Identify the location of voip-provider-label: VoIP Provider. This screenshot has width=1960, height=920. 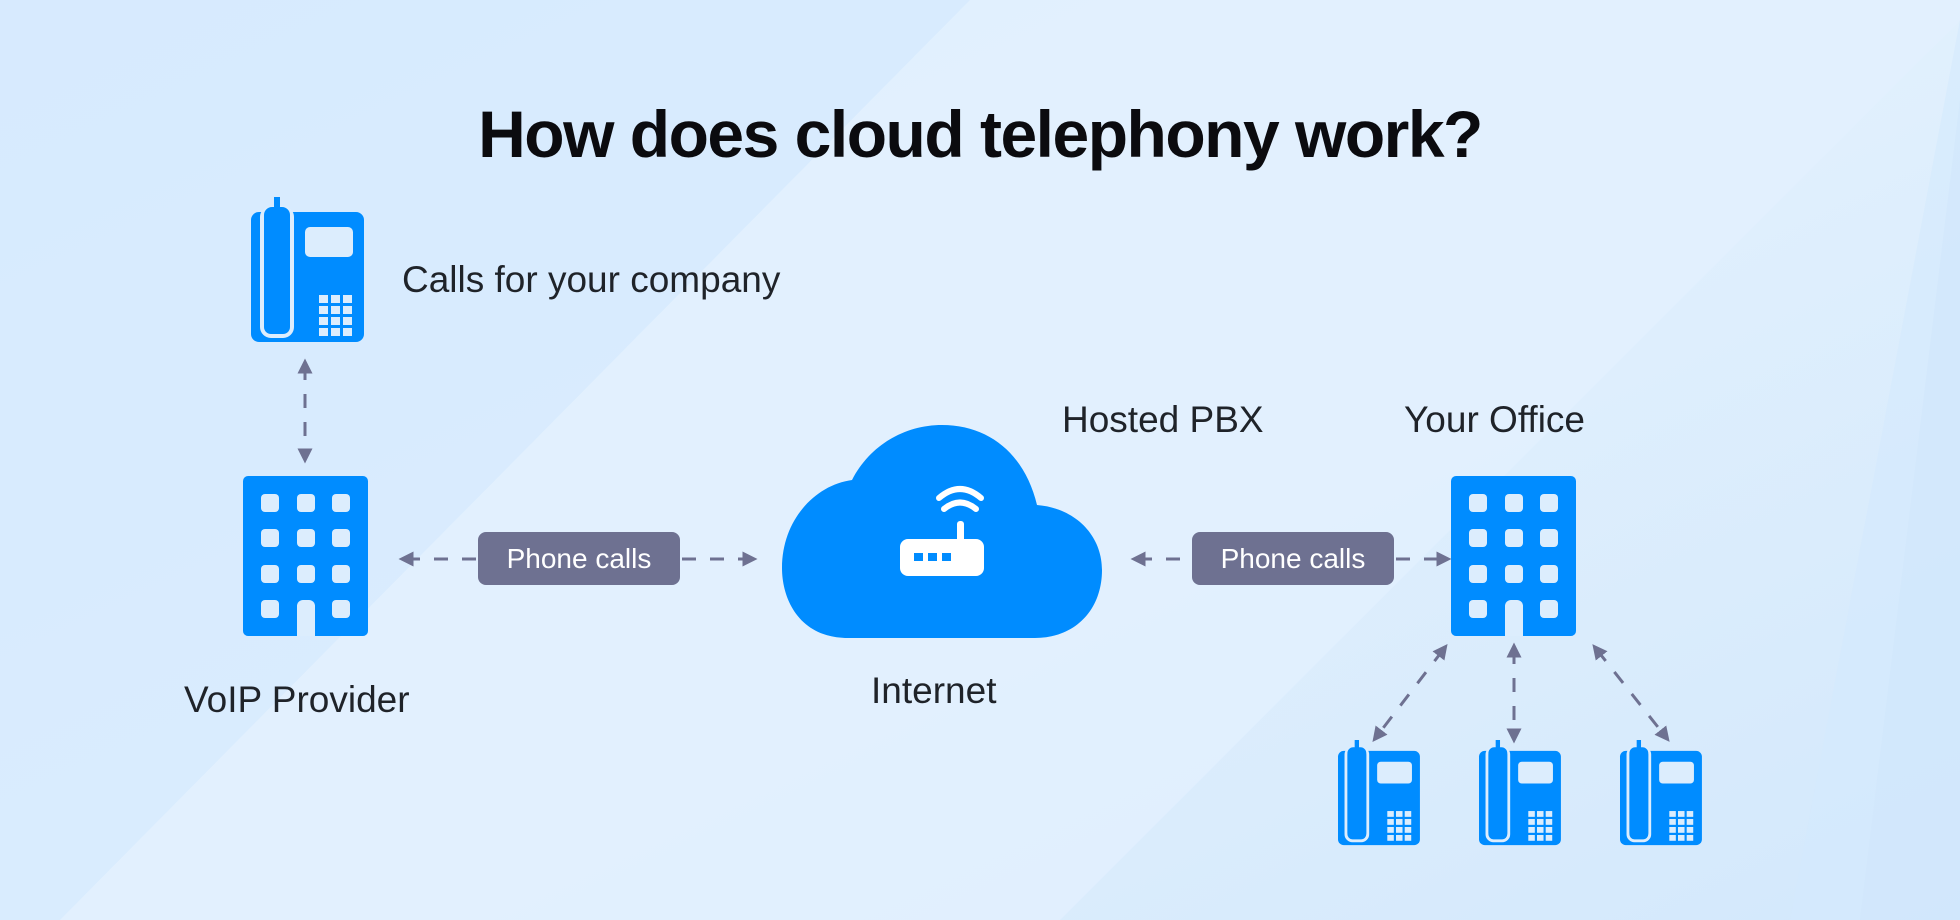
(297, 699).